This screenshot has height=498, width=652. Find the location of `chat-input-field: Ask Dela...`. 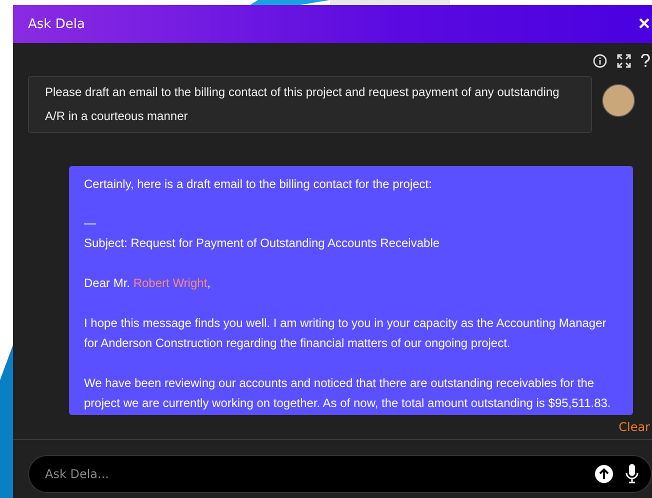

chat-input-field: Ask Dela... is located at coordinates (314, 474).